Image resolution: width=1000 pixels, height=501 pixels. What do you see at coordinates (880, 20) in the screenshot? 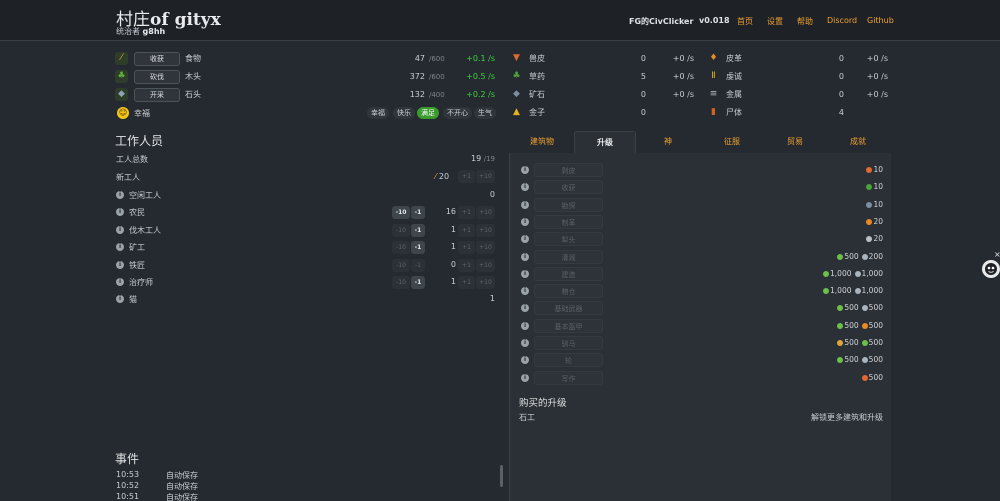
I see `nav-link-6: Github` at bounding box center [880, 20].